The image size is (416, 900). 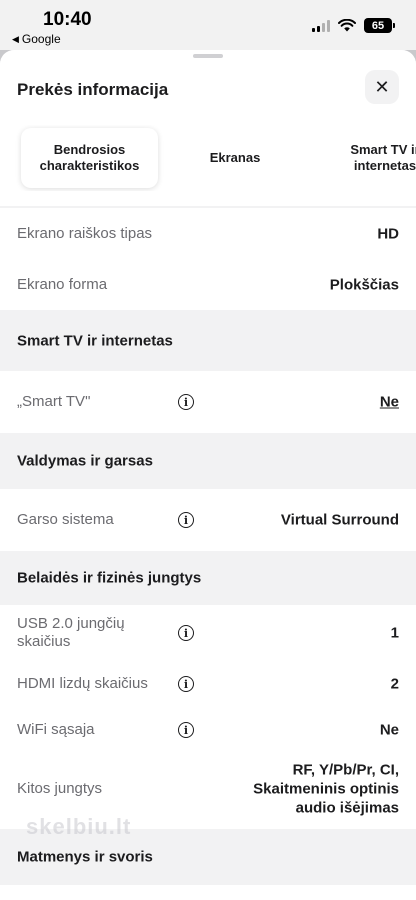 What do you see at coordinates (54, 401) in the screenshot?
I see `spec-label: „Smart TV"` at bounding box center [54, 401].